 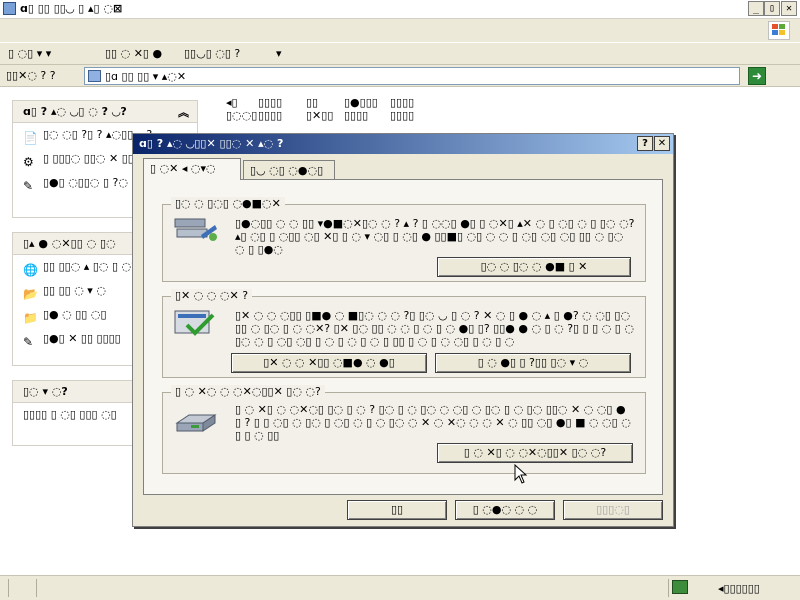 What do you see at coordinates (248, 391) in the screenshot?
I see `group-label: ▯ ◌ ✕◌ ◌ ◌✕◌▯▯✕ ▯◌ ◌?` at bounding box center [248, 391].